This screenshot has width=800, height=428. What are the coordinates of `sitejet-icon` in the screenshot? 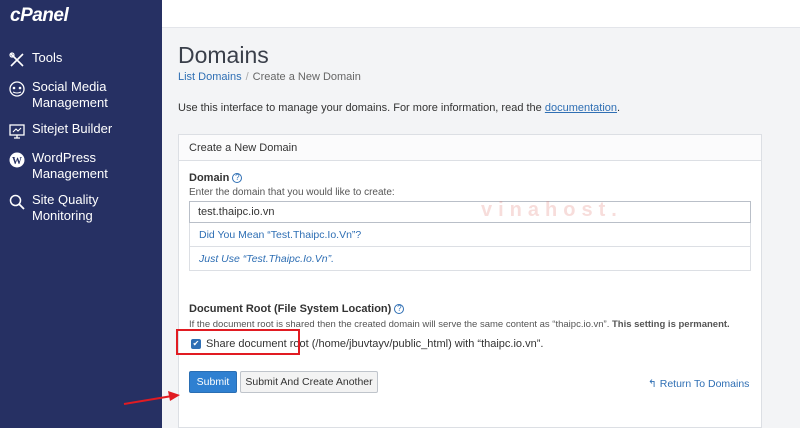 It's located at (17, 131).